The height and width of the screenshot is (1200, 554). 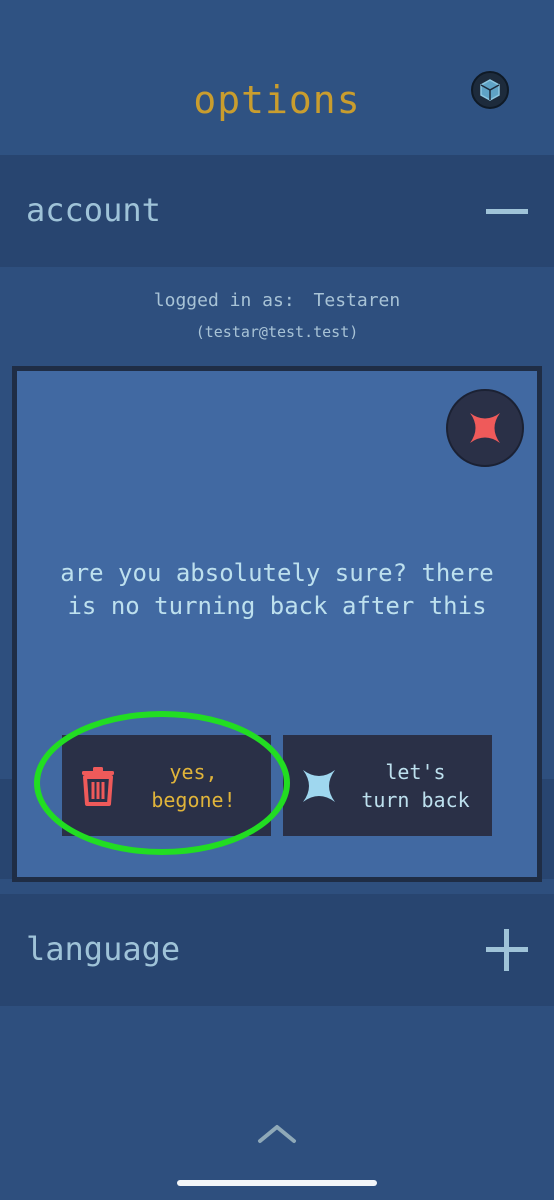 What do you see at coordinates (277, 332) in the screenshot?
I see `user-email: (testar@test.test)` at bounding box center [277, 332].